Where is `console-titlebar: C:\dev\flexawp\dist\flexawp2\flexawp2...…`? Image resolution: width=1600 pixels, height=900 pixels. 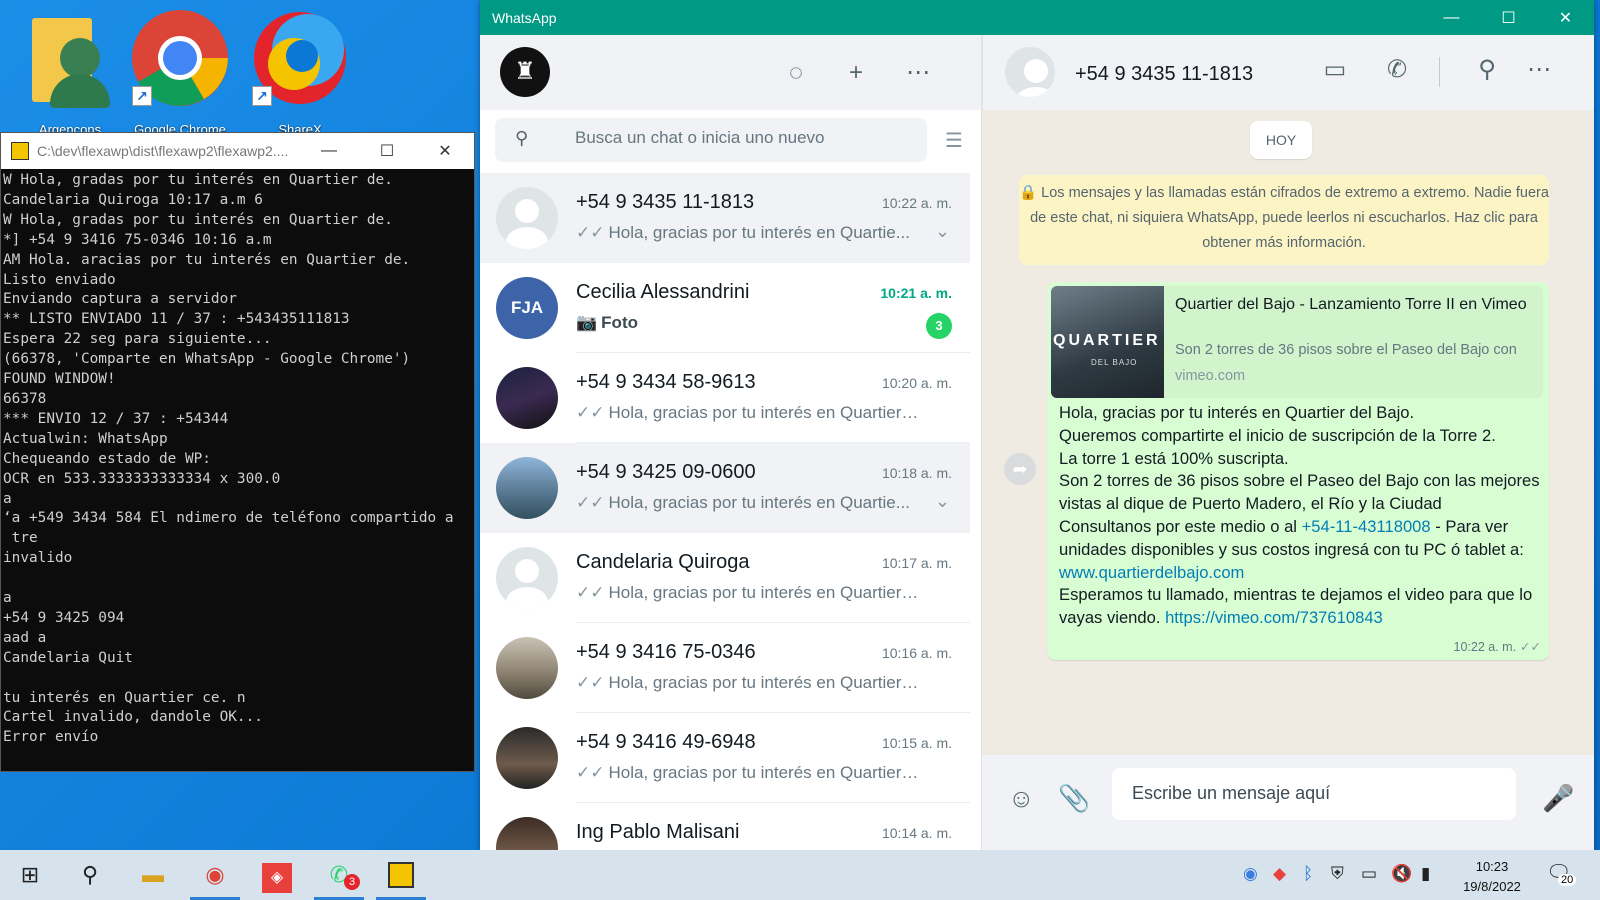 console-titlebar: C:\dev\flexawp\dist\flexawp2\flexawp2...… is located at coordinates (237, 151).